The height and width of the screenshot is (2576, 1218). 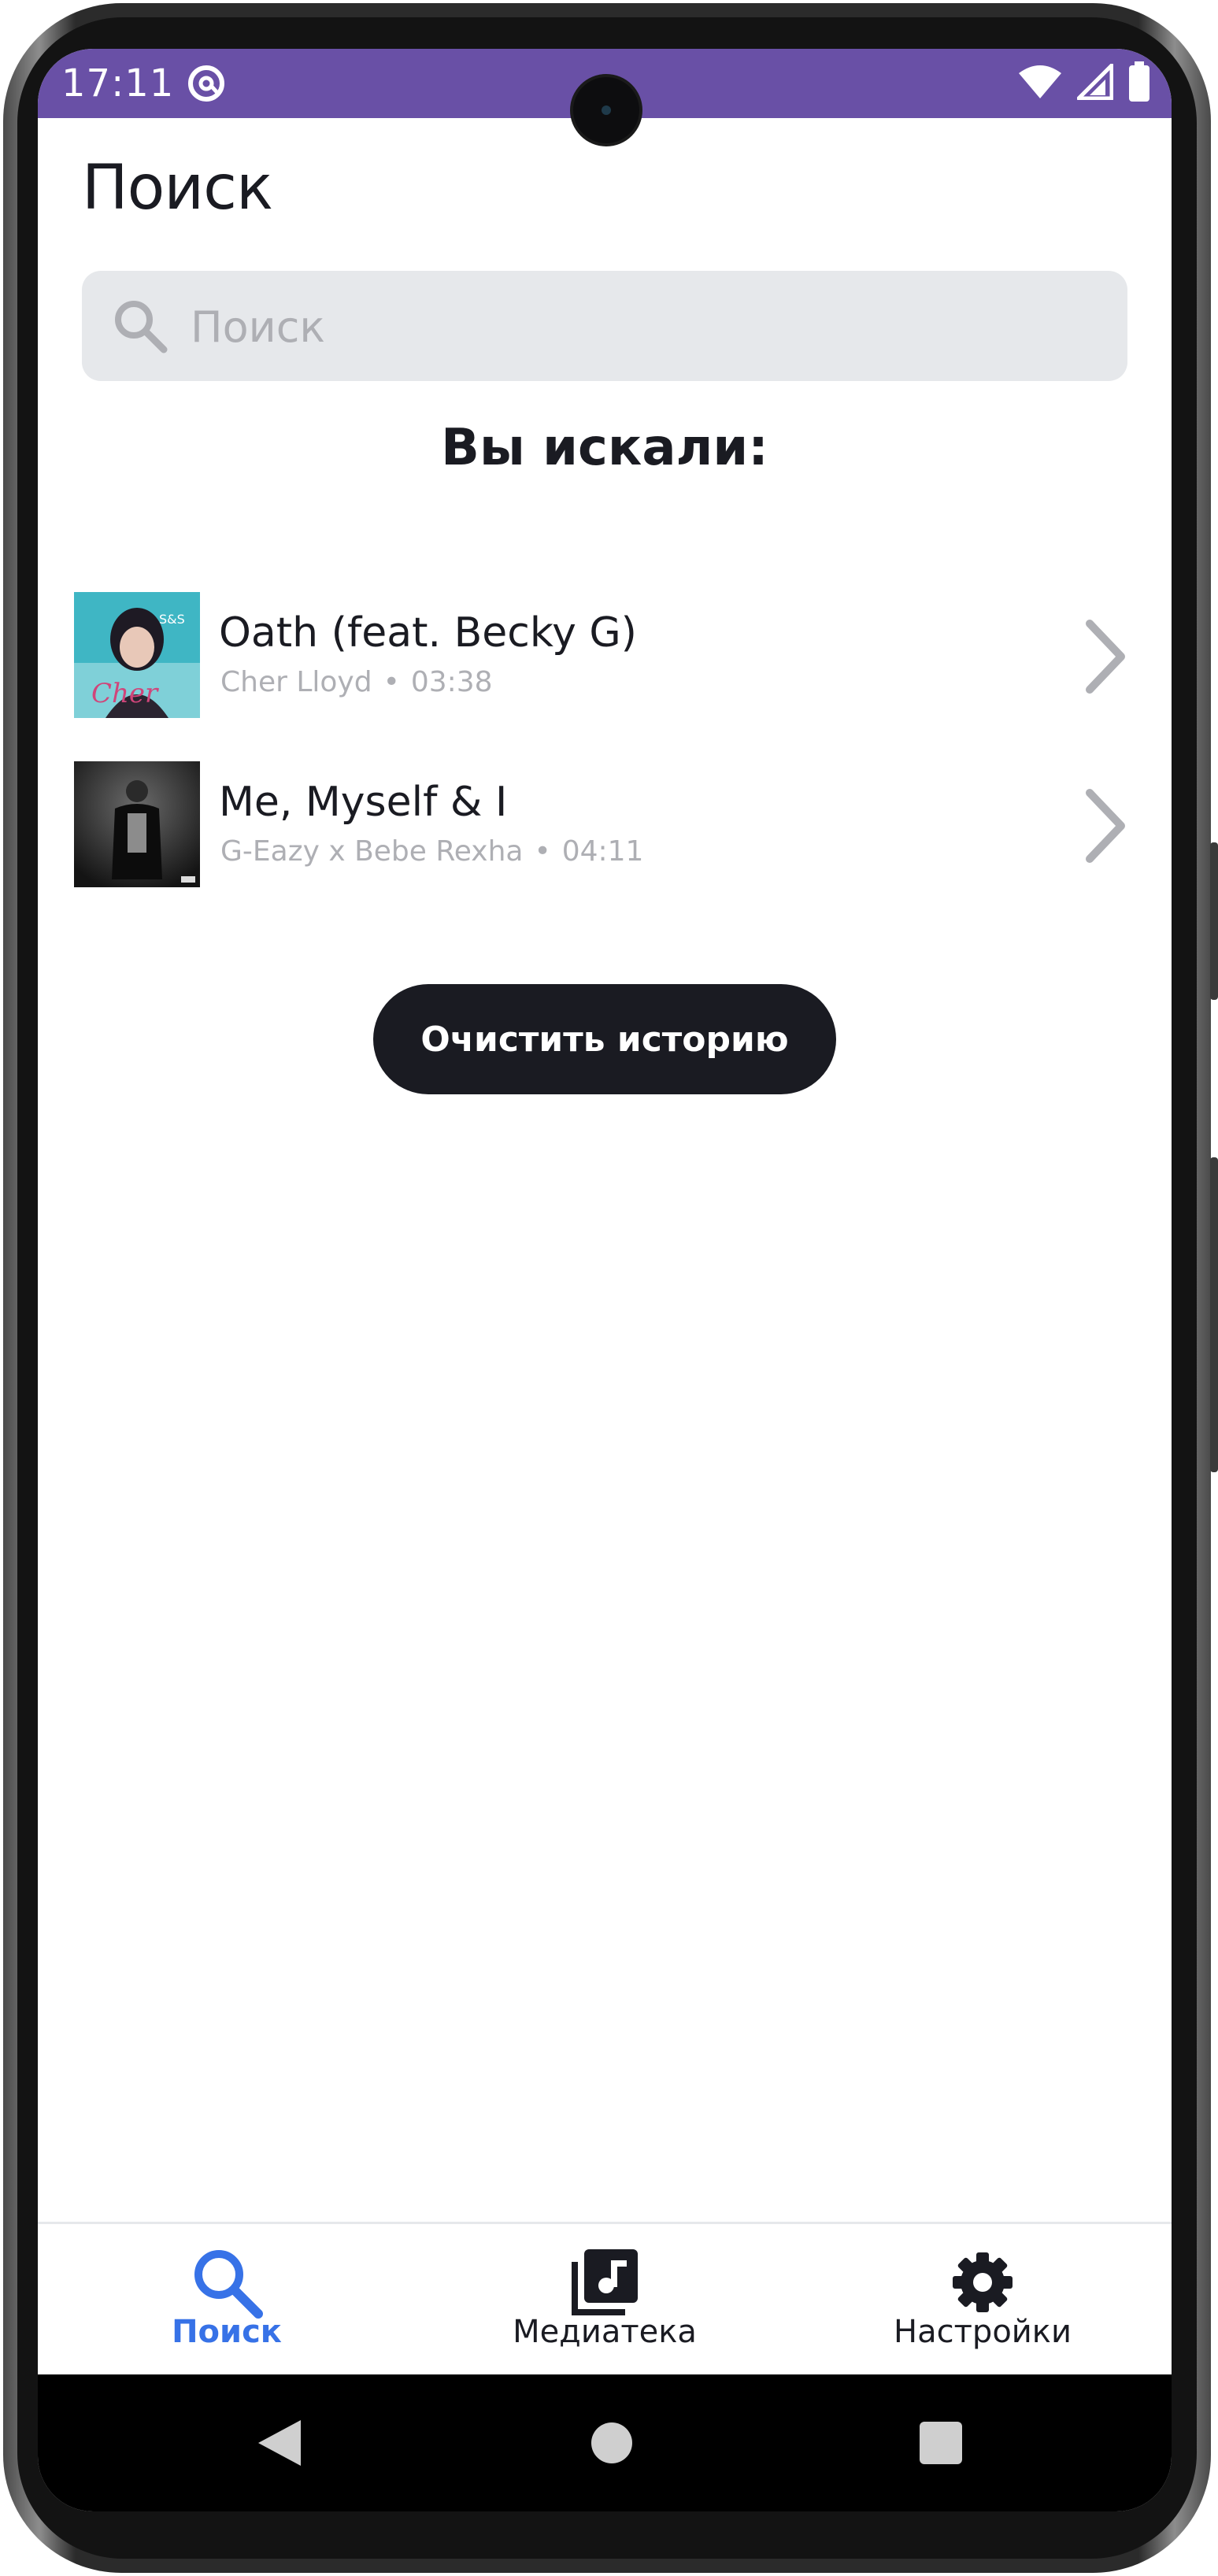 I want to click on nav-label: Поиск, so click(x=227, y=2332).